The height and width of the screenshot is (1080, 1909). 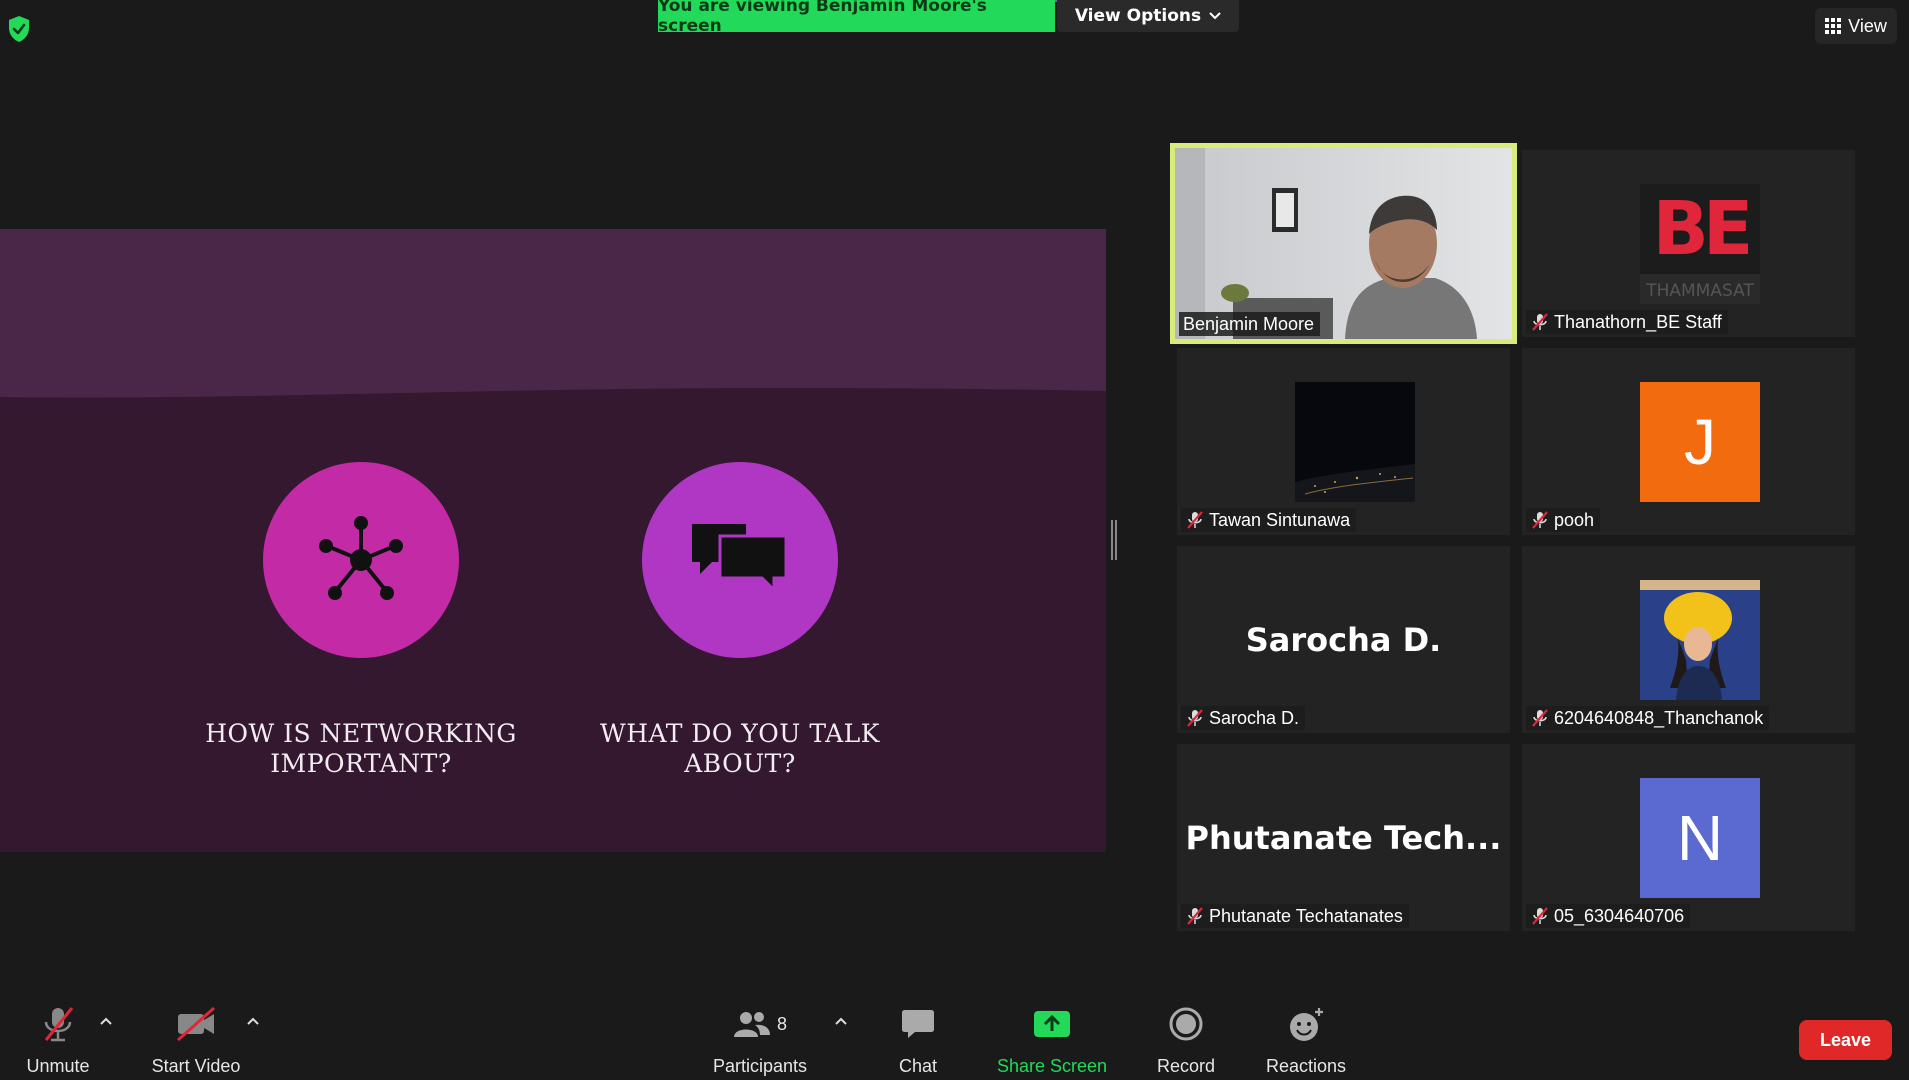 I want to click on participant-name-tag: Phutanate Techatanates, so click(x=1295, y=916).